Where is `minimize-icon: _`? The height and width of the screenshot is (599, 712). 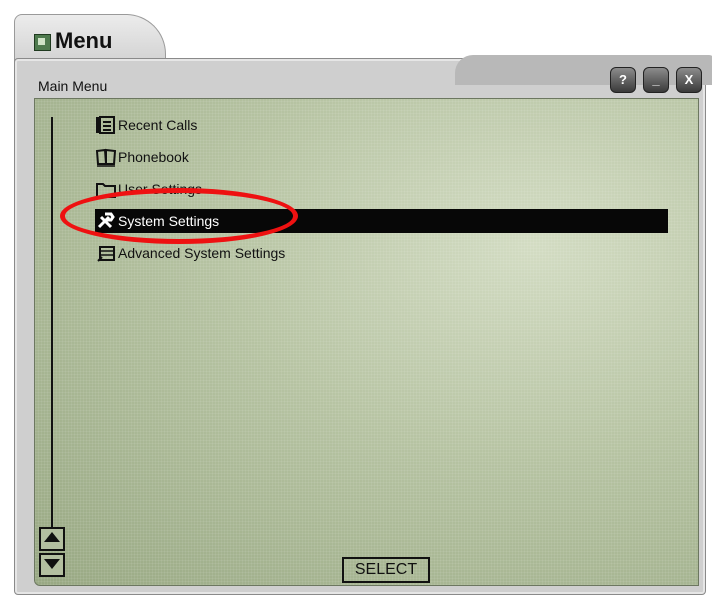 minimize-icon: _ is located at coordinates (656, 79).